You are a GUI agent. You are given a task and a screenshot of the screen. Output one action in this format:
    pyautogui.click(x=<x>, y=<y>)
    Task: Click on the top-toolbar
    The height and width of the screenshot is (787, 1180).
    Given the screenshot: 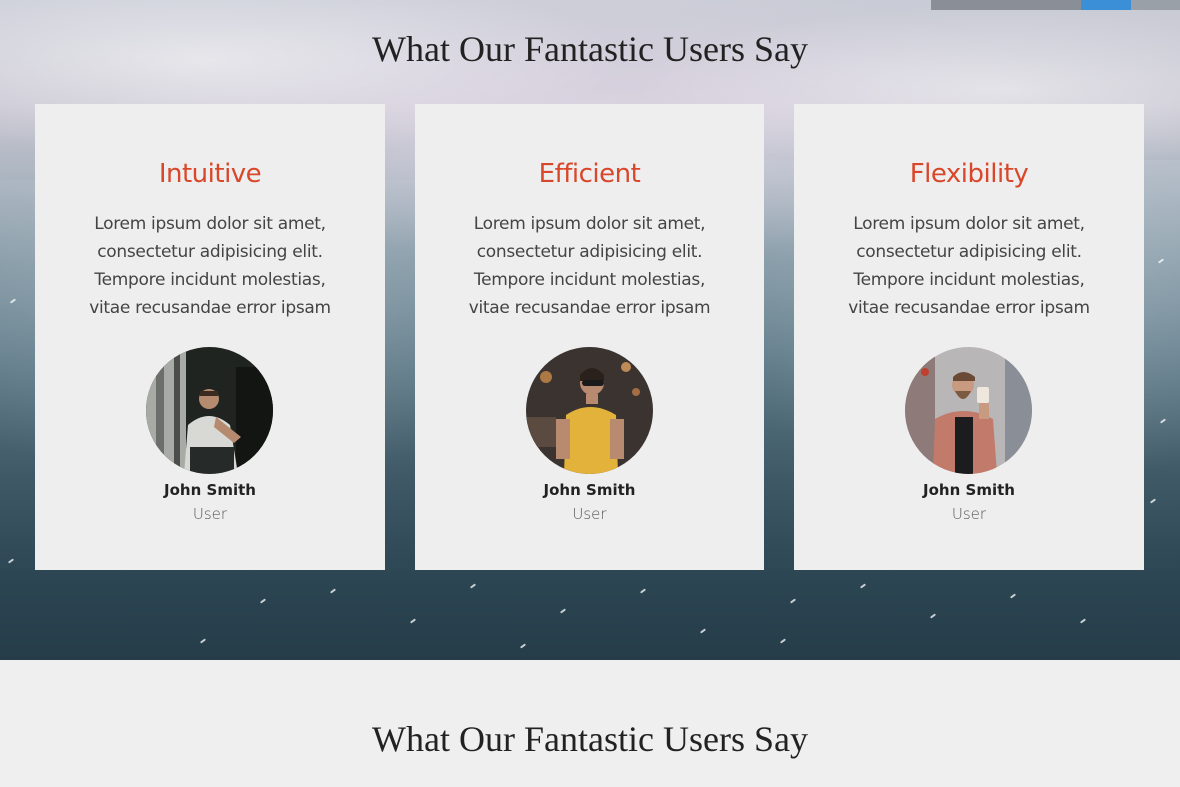 What is the action you would take?
    pyautogui.click(x=1055, y=5)
    